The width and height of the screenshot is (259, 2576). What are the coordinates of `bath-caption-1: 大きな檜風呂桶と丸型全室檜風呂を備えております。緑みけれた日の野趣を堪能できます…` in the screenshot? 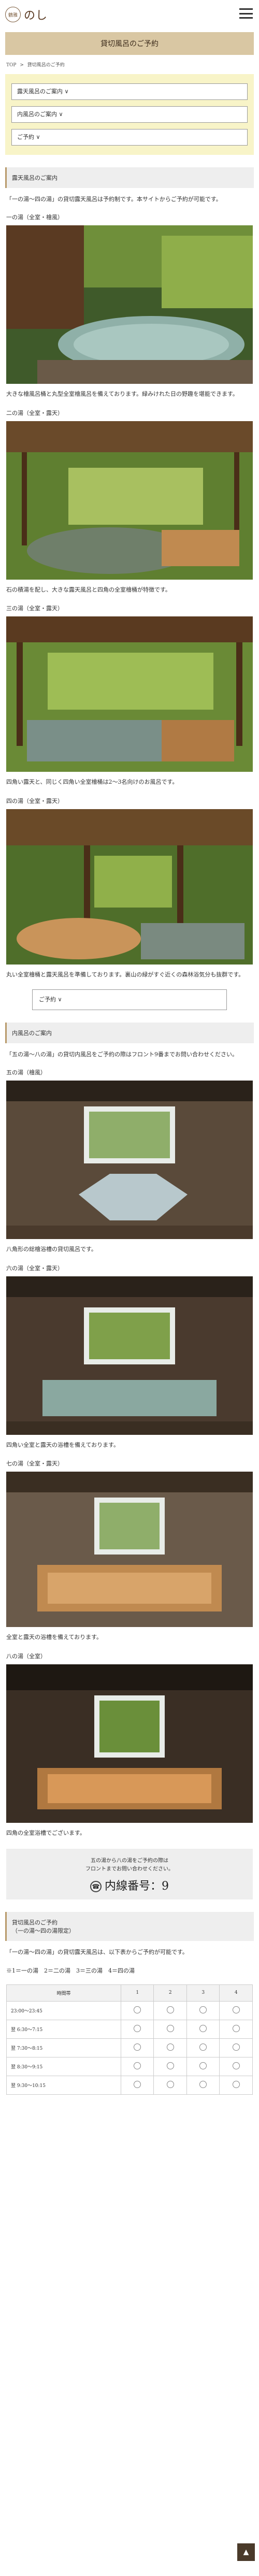 It's located at (122, 393).